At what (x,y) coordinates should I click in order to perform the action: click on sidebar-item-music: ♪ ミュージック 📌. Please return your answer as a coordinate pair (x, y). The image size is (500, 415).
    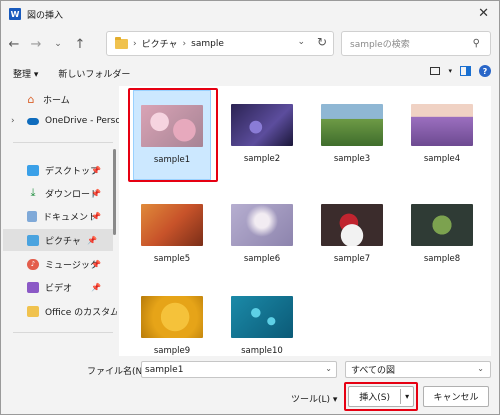
    Looking at the image, I should click on (60, 264).